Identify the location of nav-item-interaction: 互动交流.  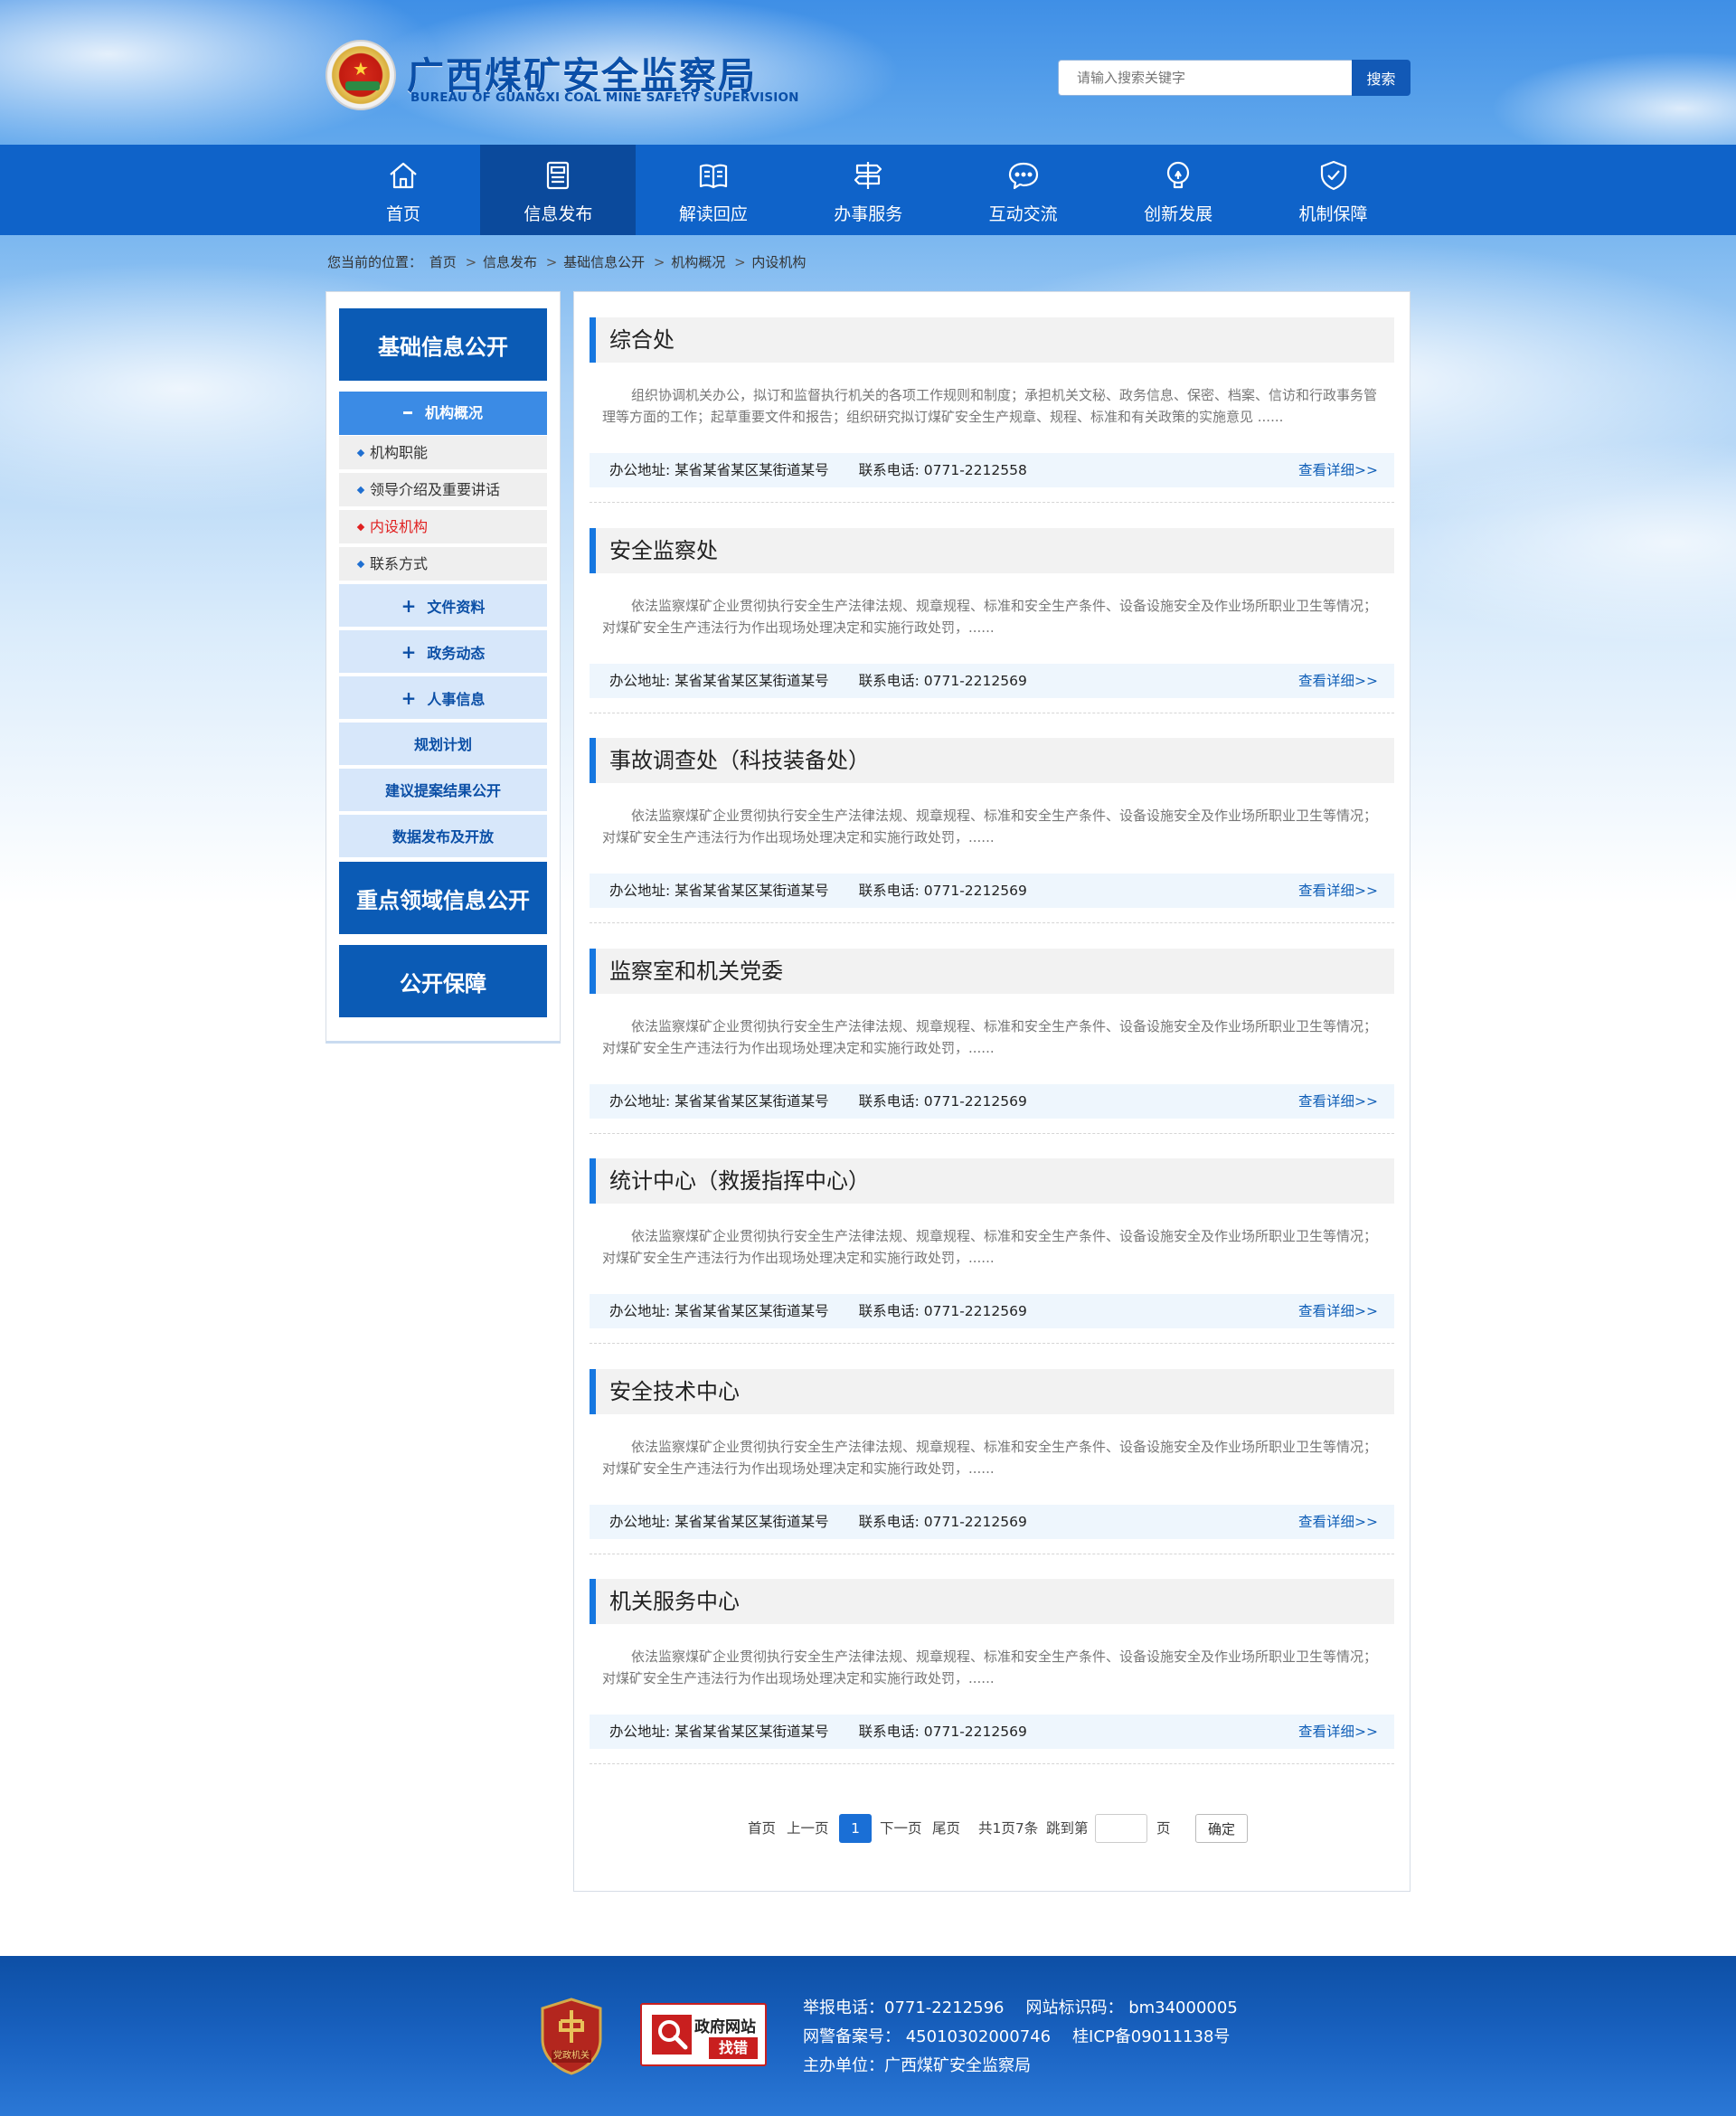
(1023, 190).